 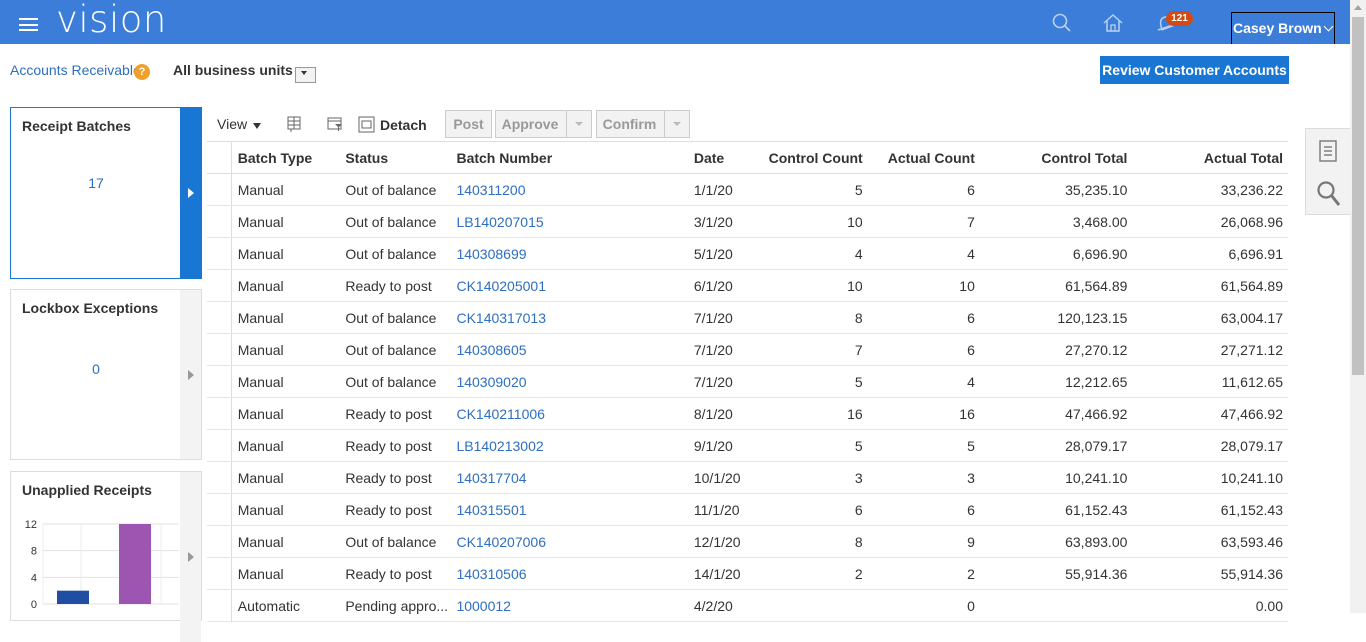 What do you see at coordinates (395, 573) in the screenshot?
I see `cell-status: Ready to post` at bounding box center [395, 573].